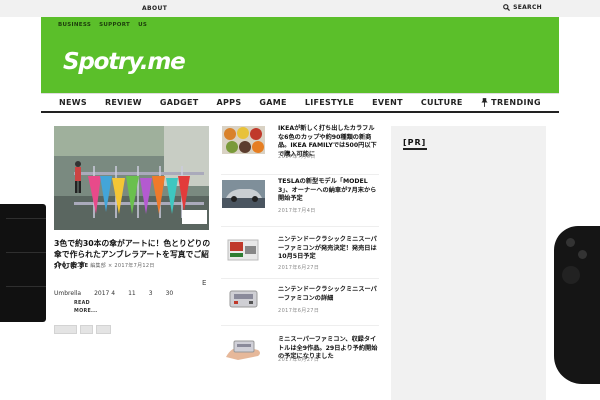  What do you see at coordinates (243, 299) in the screenshot?
I see `snes-icon` at bounding box center [243, 299].